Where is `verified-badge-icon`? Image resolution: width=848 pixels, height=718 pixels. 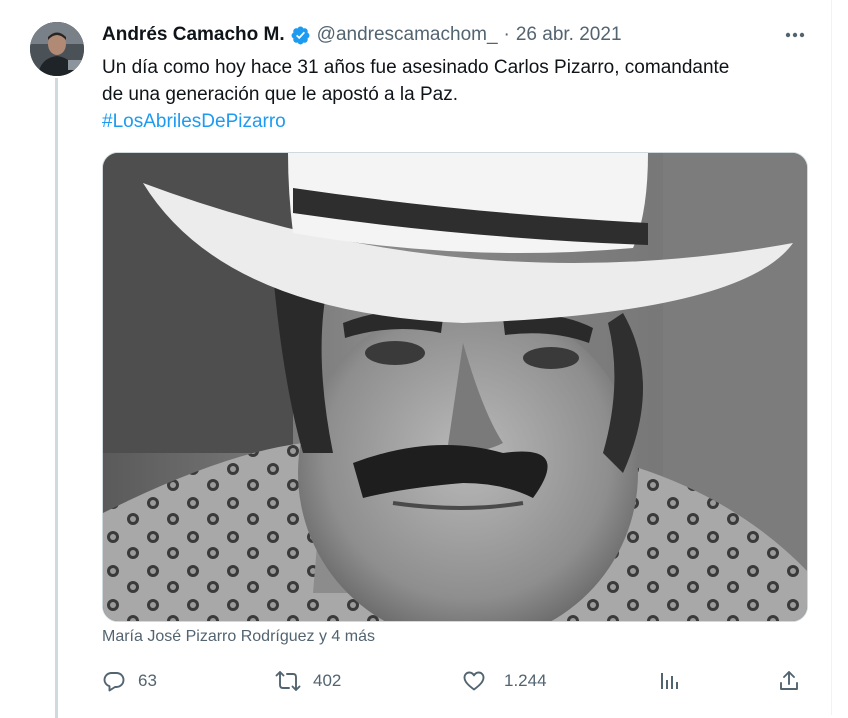 verified-badge-icon is located at coordinates (300, 35).